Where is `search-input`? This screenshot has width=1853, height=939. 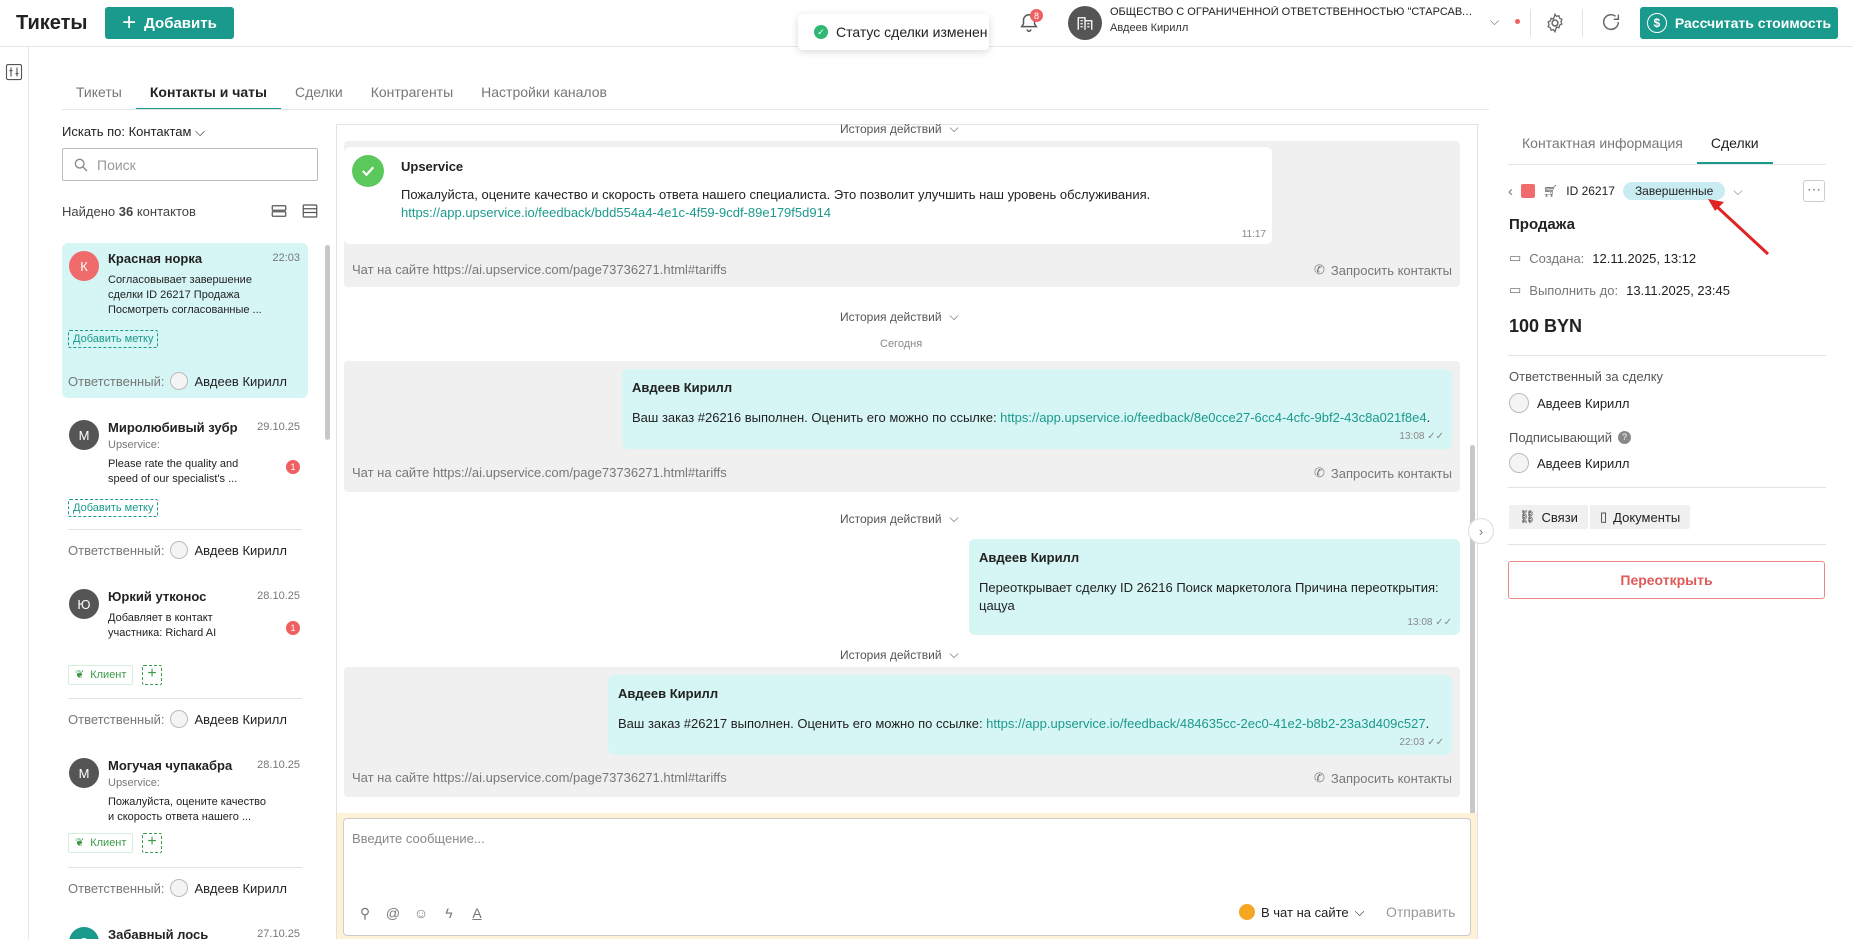 search-input is located at coordinates (197, 164).